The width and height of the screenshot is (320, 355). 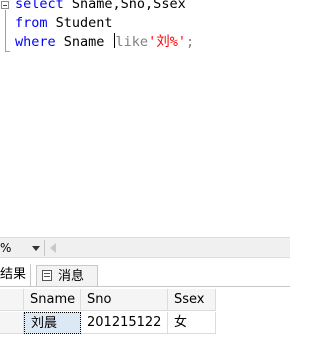 I want to click on code-line-3: where Sname like'刘%';, so click(x=104, y=42).